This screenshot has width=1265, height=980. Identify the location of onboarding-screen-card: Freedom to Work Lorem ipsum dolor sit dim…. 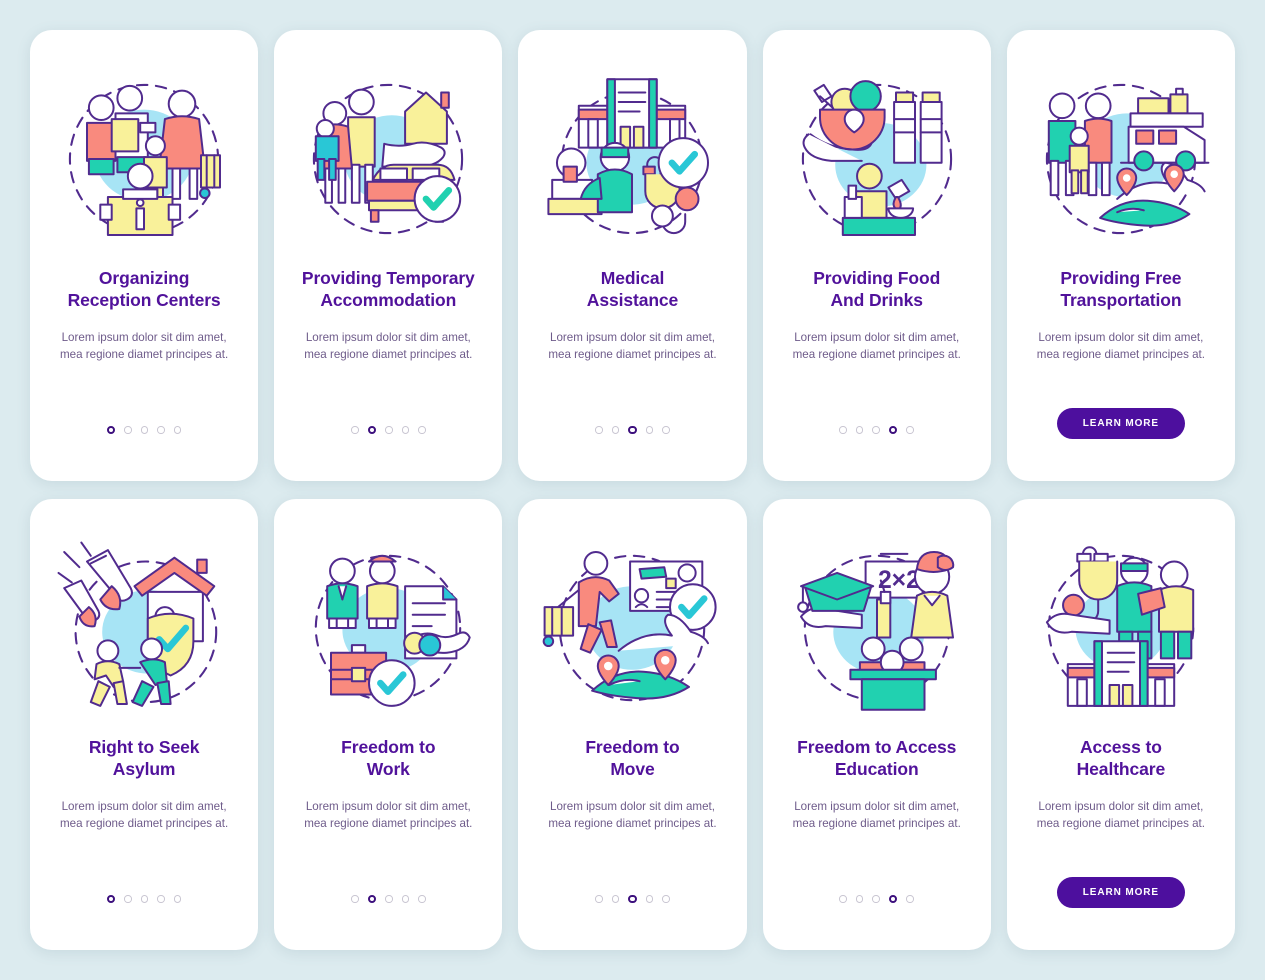
(388, 724).